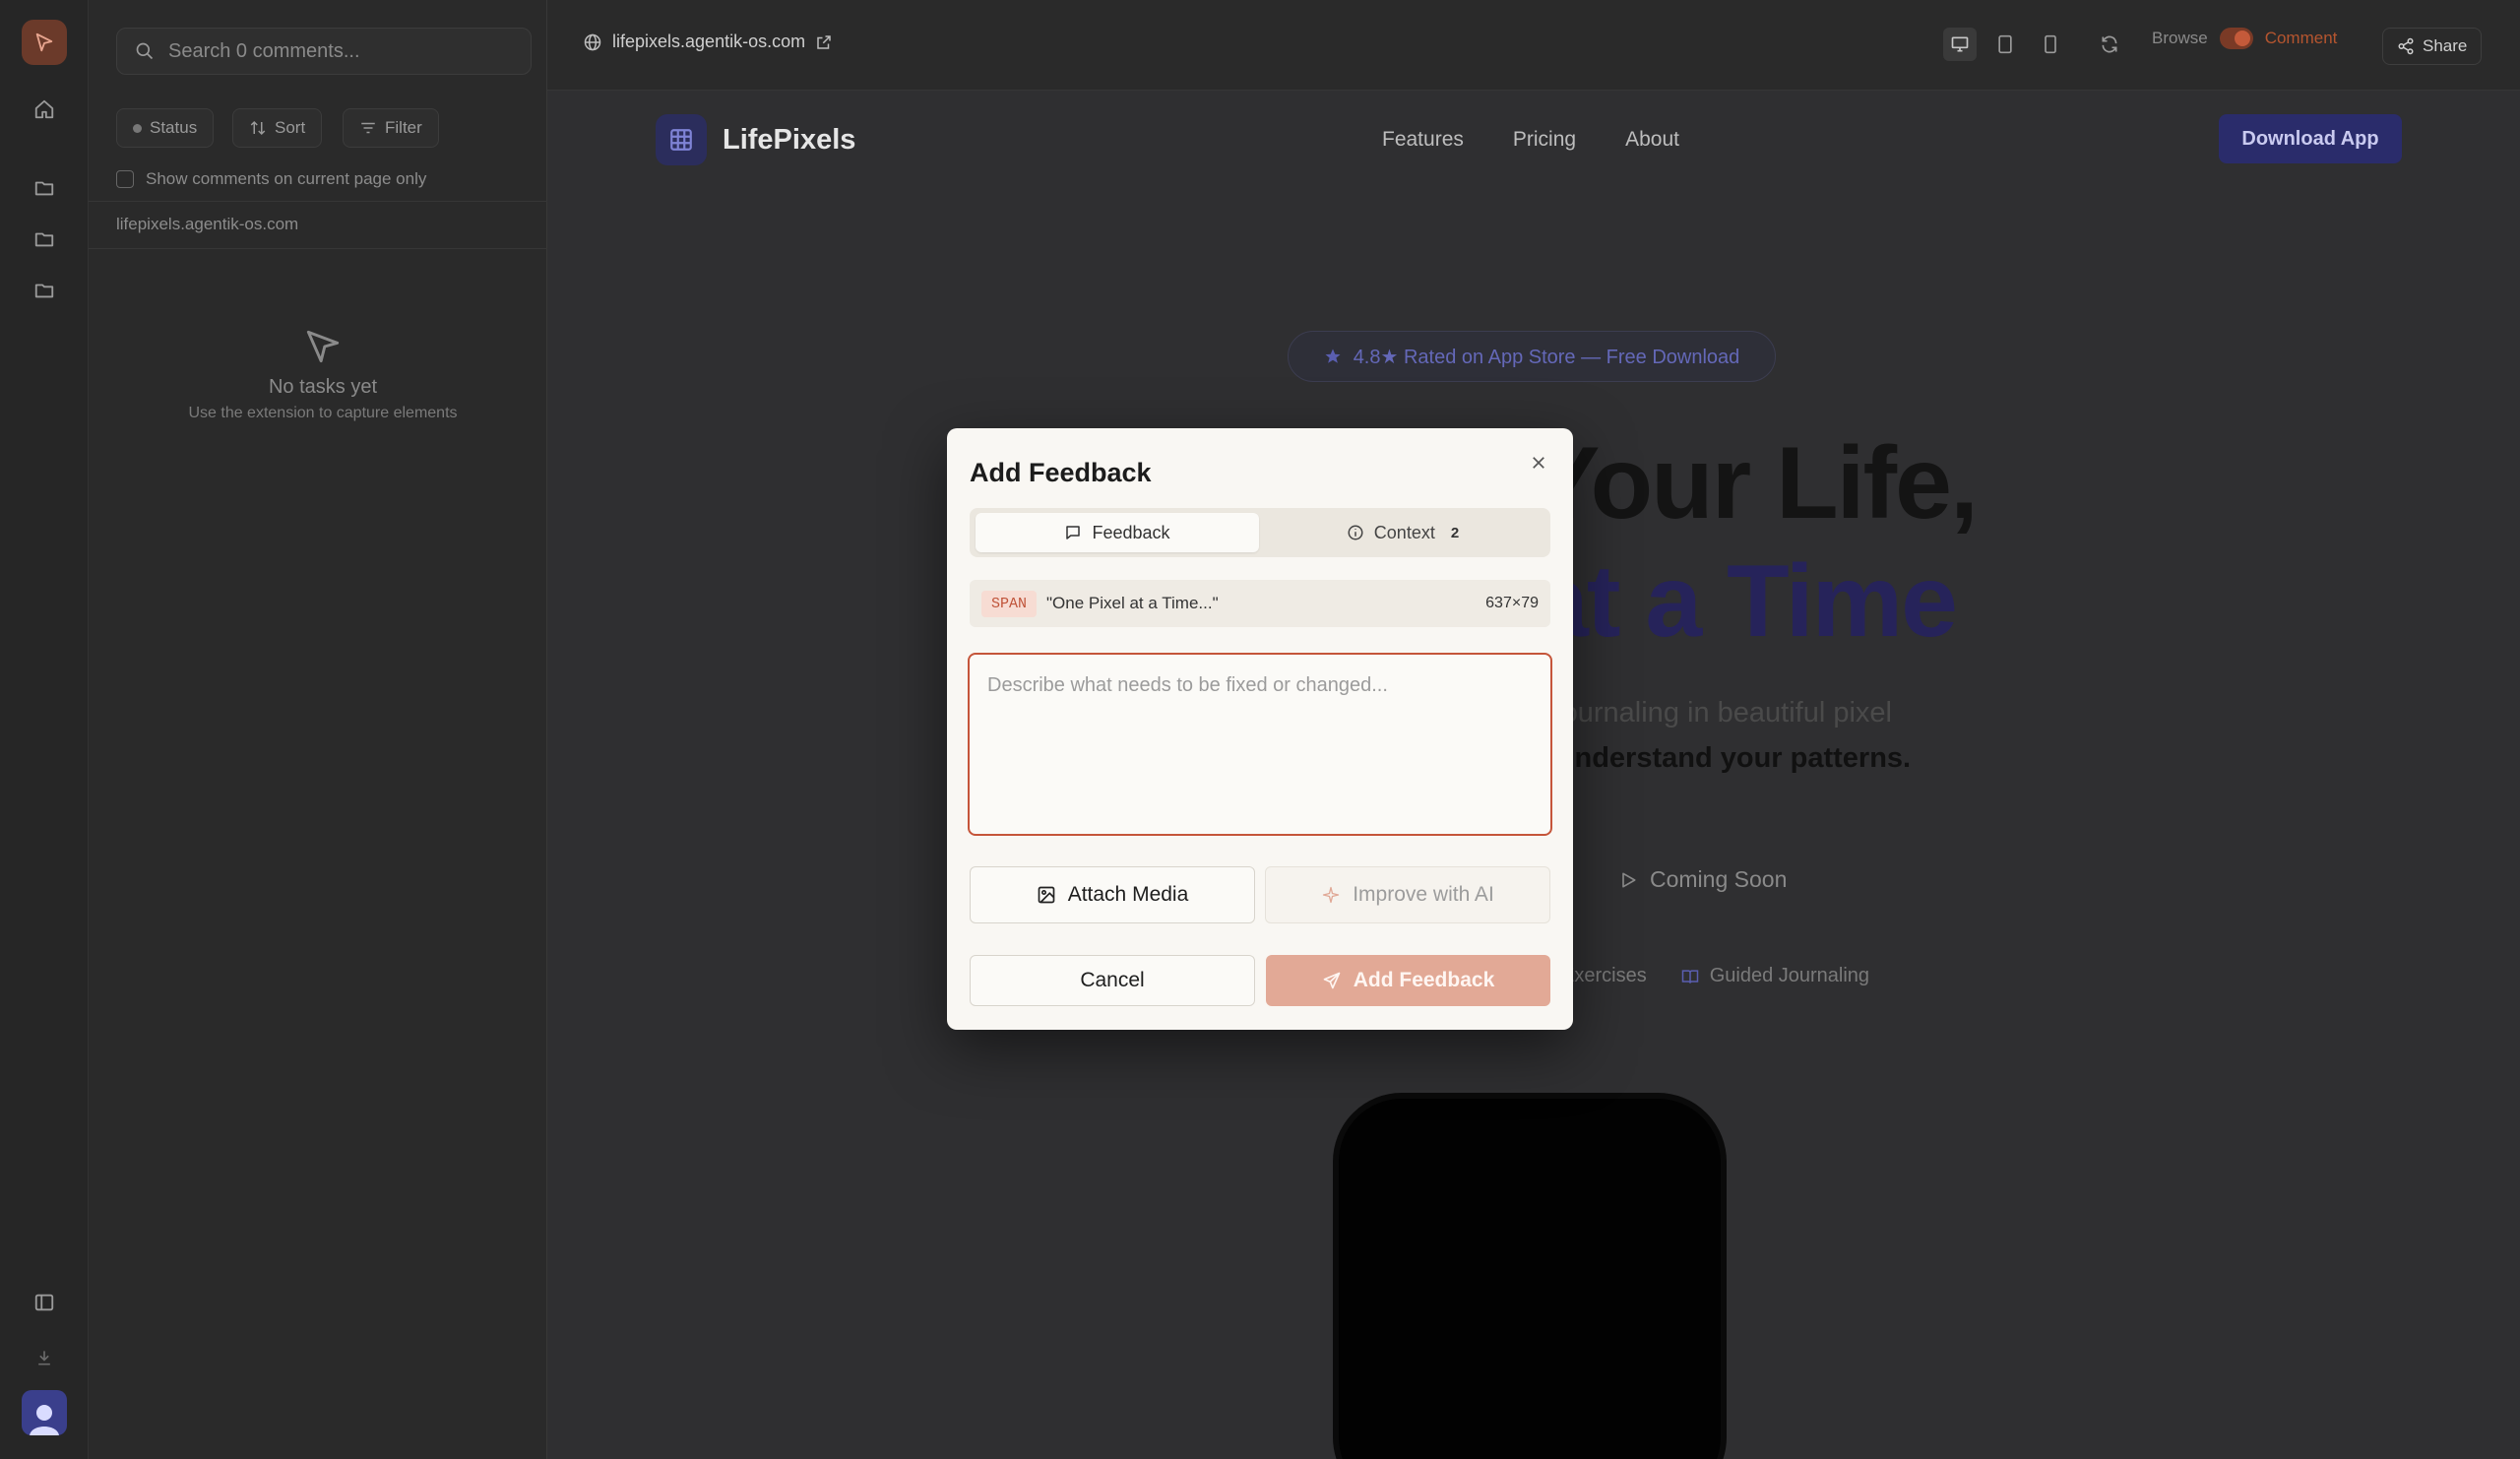 This screenshot has height=1459, width=2520. I want to click on hero-headline-line-1: Your Life,, so click(1755, 483).